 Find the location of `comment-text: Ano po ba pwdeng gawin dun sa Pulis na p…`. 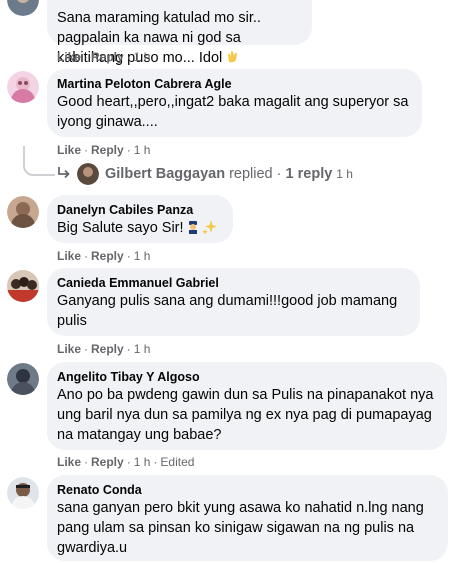

comment-text: Ano po ba pwdeng gawin dun sa Pulis na p… is located at coordinates (245, 415).